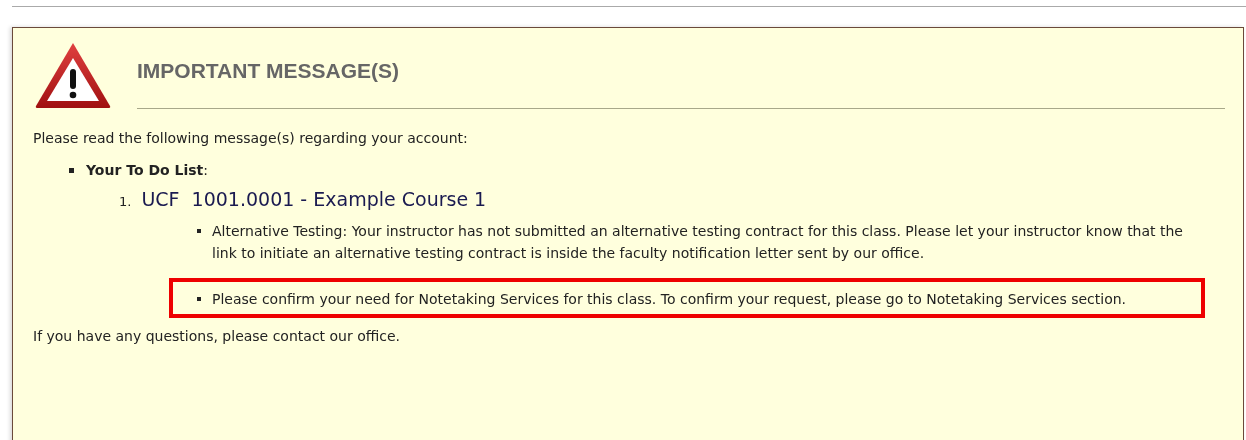 This screenshot has height=440, width=1246. I want to click on footer-text: If you have any questions, please contact our office., so click(217, 336).